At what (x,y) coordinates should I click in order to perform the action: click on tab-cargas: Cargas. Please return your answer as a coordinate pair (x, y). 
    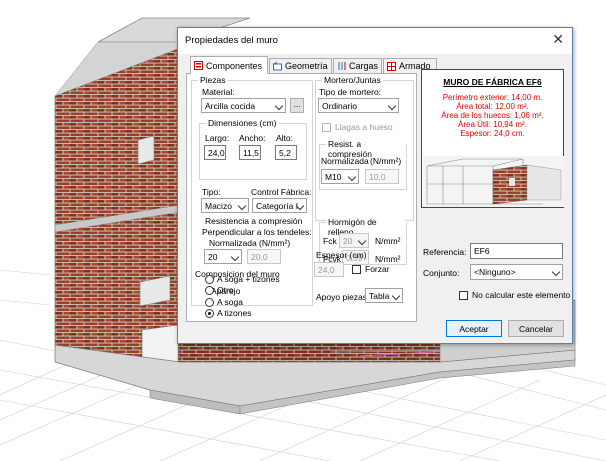
    Looking at the image, I should click on (357, 65).